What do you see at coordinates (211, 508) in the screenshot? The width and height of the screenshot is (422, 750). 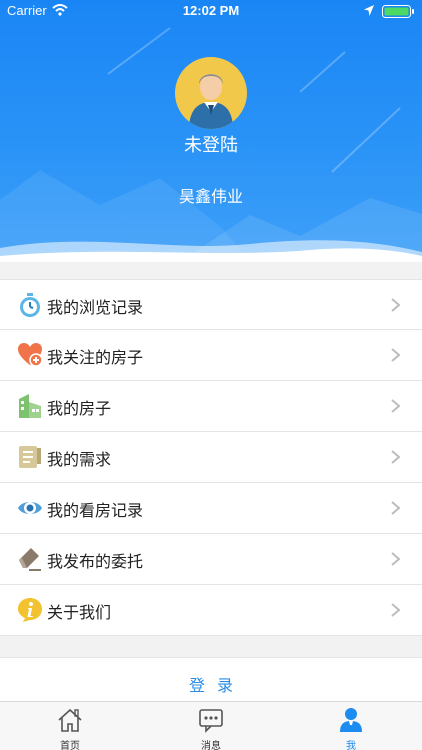 I see `menu-item-viewing-records: 我的看房记录` at bounding box center [211, 508].